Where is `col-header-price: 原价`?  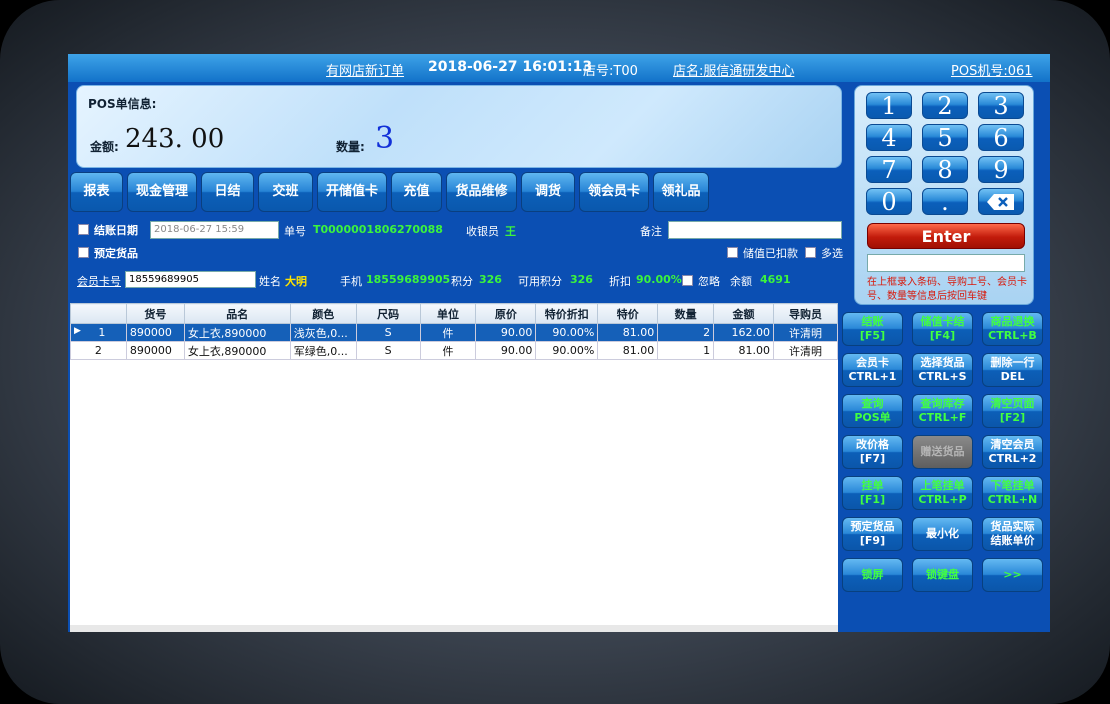
col-header-price: 原价 is located at coordinates (506, 313).